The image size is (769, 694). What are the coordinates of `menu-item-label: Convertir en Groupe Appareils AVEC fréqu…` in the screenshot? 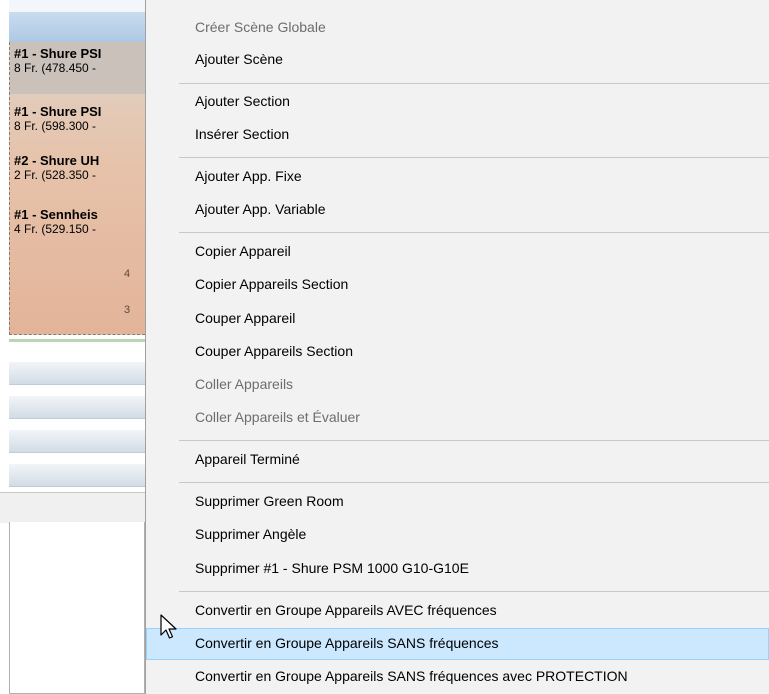 It's located at (346, 610).